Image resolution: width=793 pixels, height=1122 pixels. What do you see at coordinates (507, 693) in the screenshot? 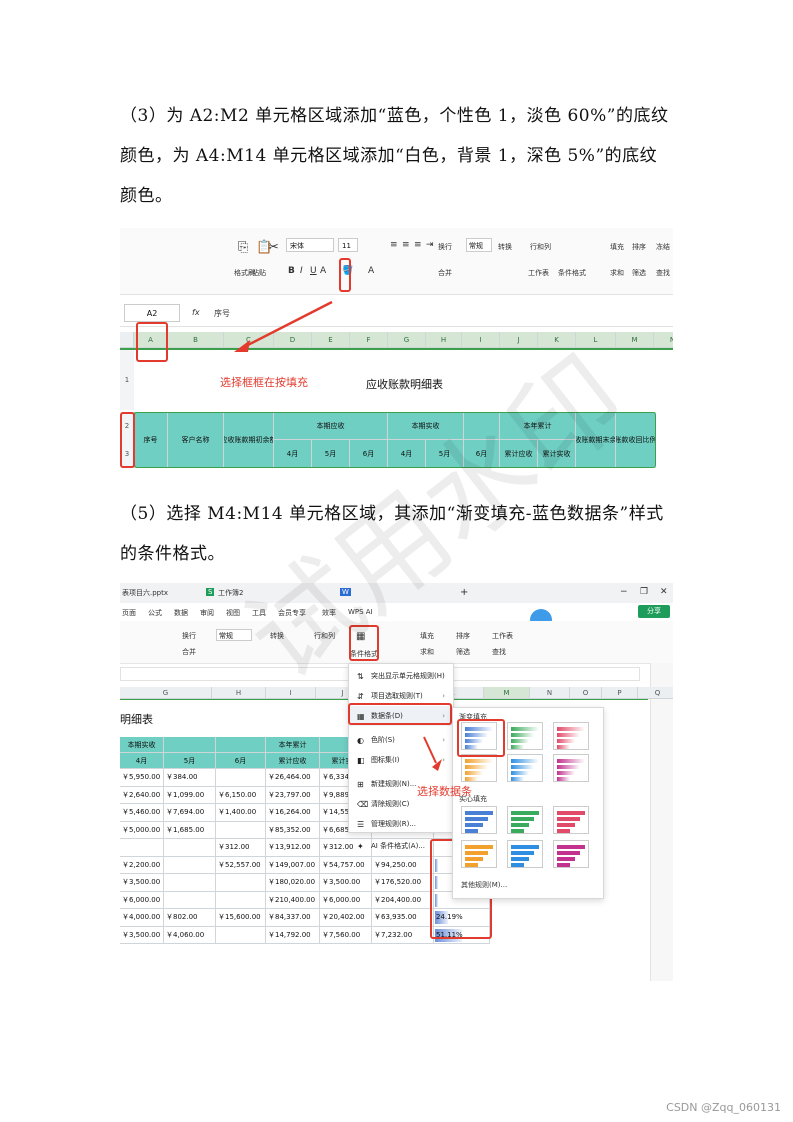
I see `column-header-m: M` at bounding box center [507, 693].